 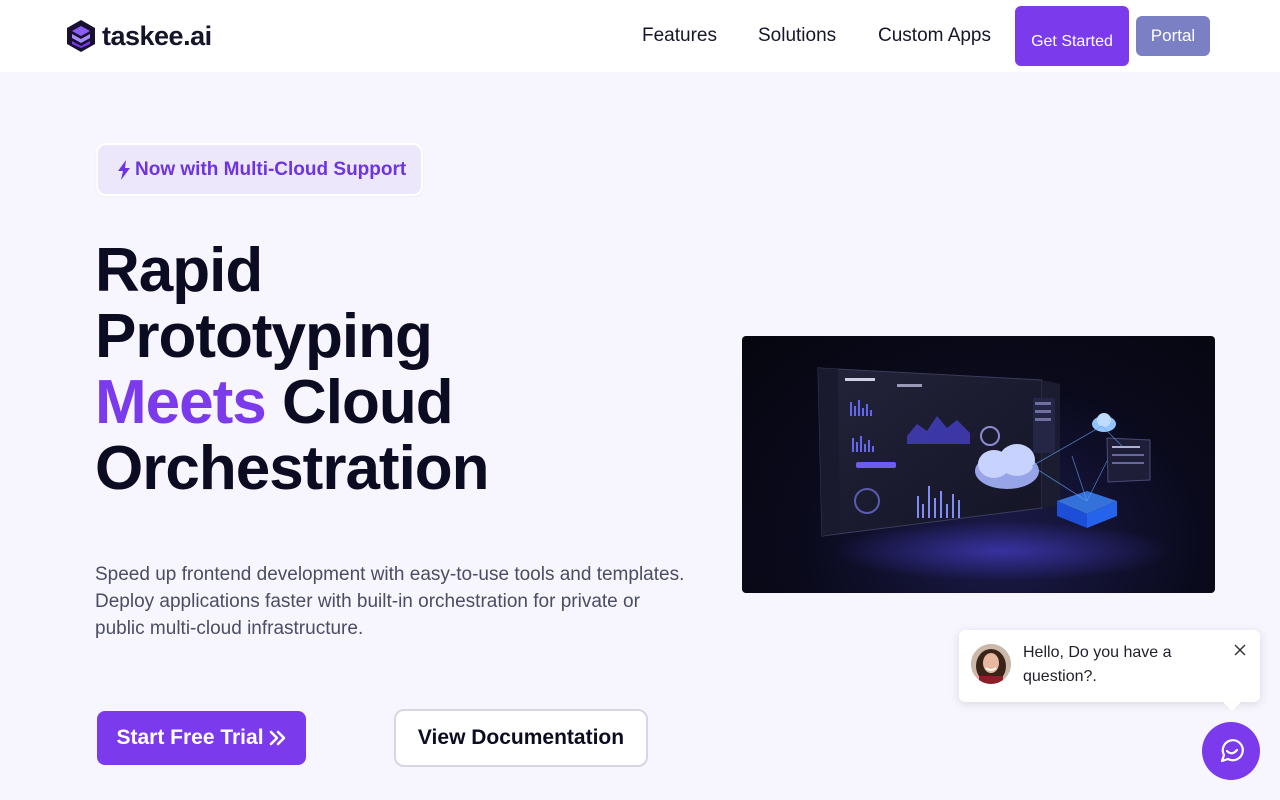 I want to click on chat-launcher-button, so click(x=1231, y=751).